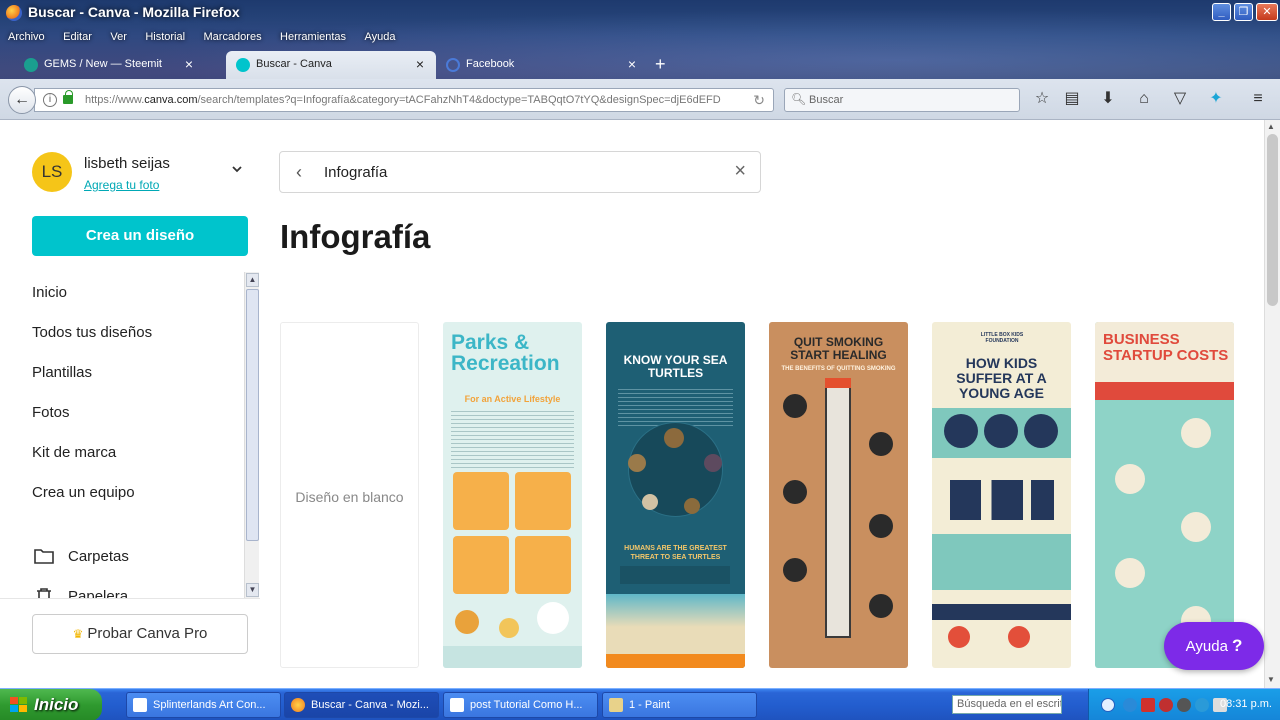 This screenshot has height=720, width=1280. Describe the element at coordinates (959, 637) in the screenshot. I see `call-icon` at that location.